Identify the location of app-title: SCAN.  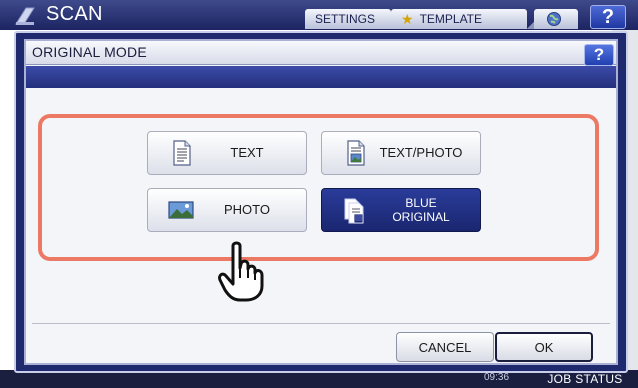
(74, 14).